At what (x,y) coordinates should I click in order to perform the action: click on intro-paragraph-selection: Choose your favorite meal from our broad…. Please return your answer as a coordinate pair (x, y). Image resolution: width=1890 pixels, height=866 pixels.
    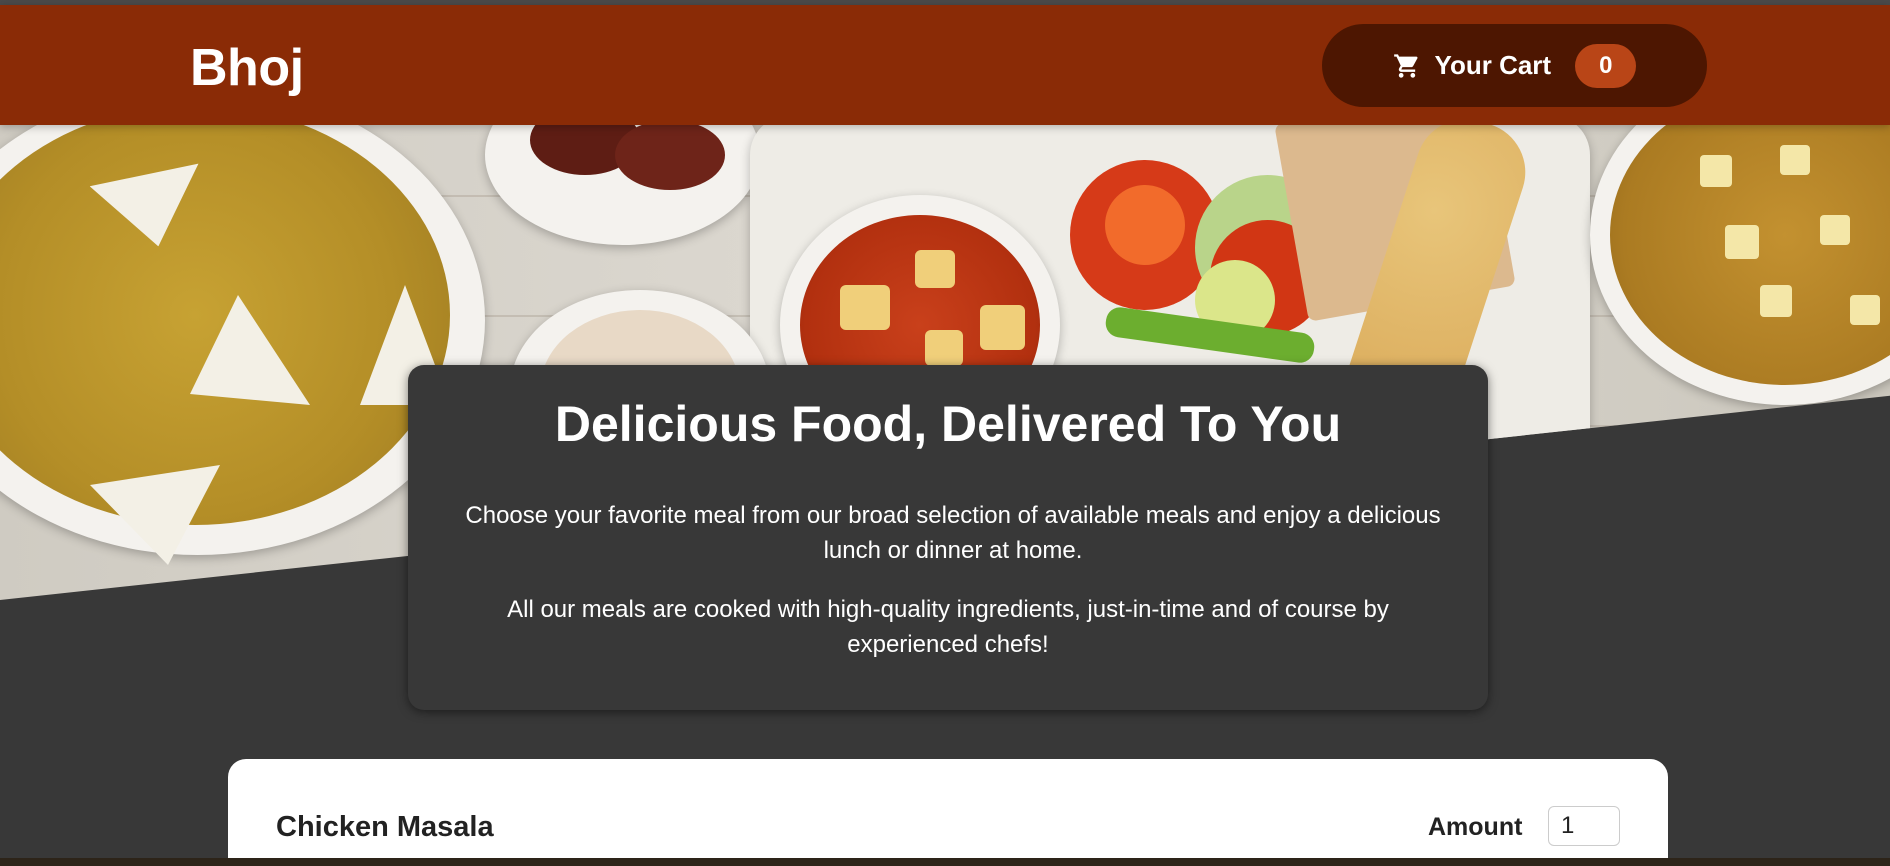
    Looking at the image, I should click on (953, 533).